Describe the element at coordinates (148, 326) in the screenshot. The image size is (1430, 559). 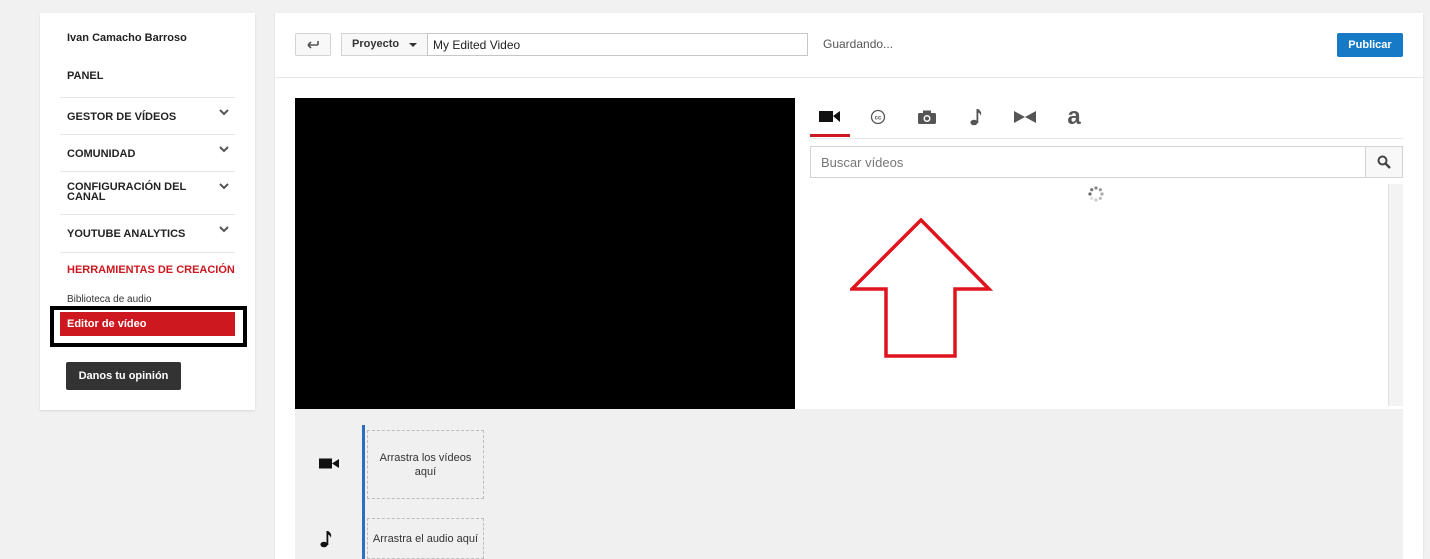
I see `highlight-box-annotation` at that location.